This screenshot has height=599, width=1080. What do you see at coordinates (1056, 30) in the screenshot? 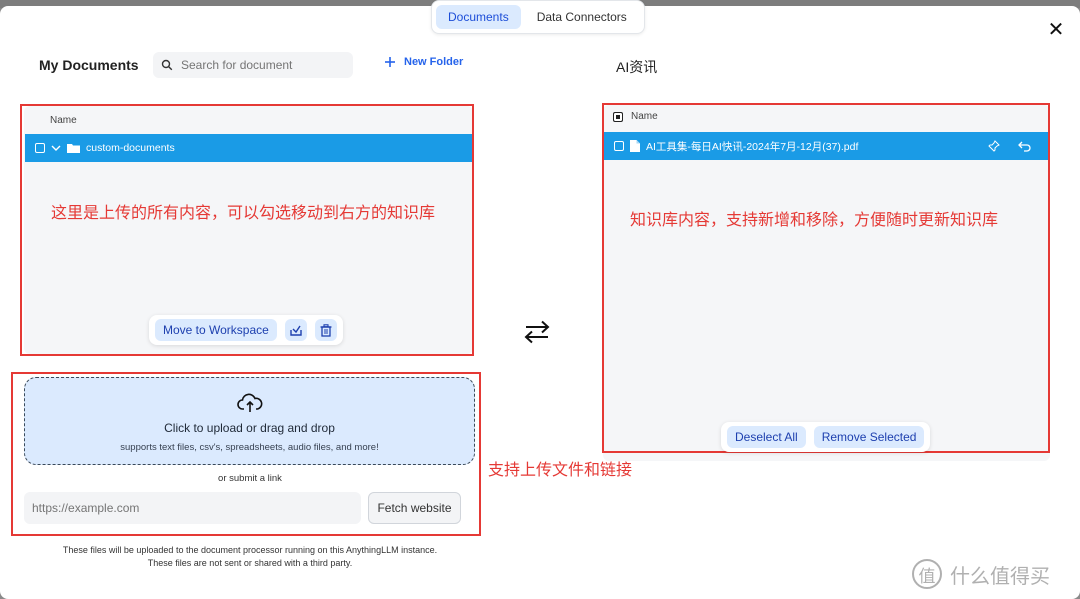
I see `close-icon: ✕` at bounding box center [1056, 30].